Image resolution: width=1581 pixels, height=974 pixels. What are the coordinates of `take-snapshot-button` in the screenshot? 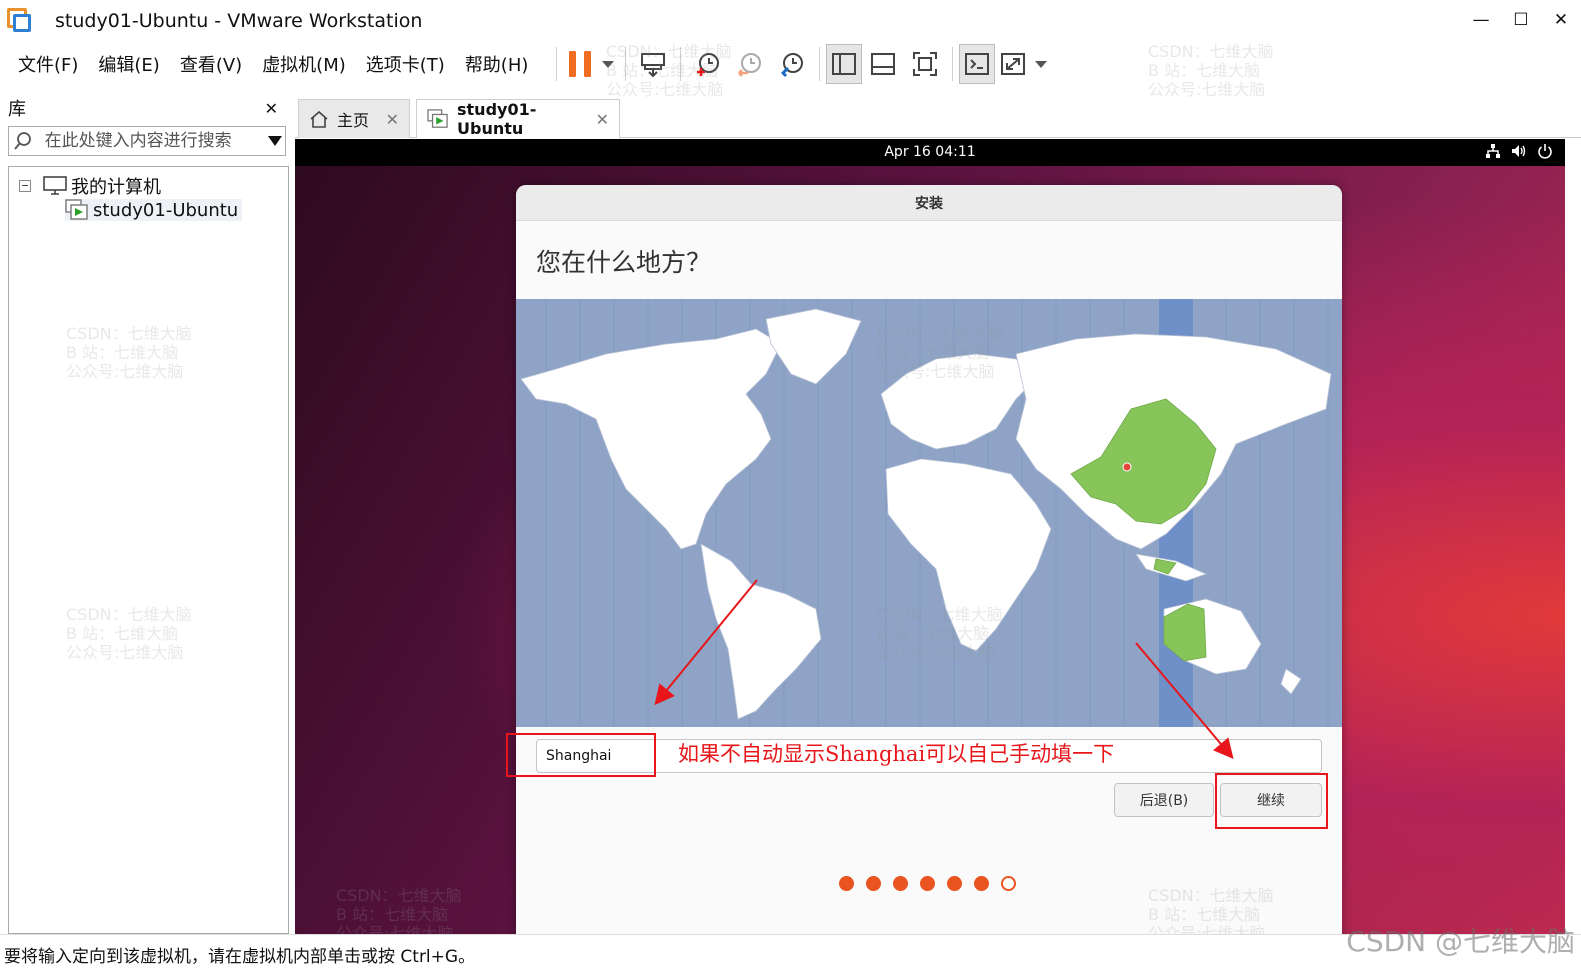 It's located at (708, 64).